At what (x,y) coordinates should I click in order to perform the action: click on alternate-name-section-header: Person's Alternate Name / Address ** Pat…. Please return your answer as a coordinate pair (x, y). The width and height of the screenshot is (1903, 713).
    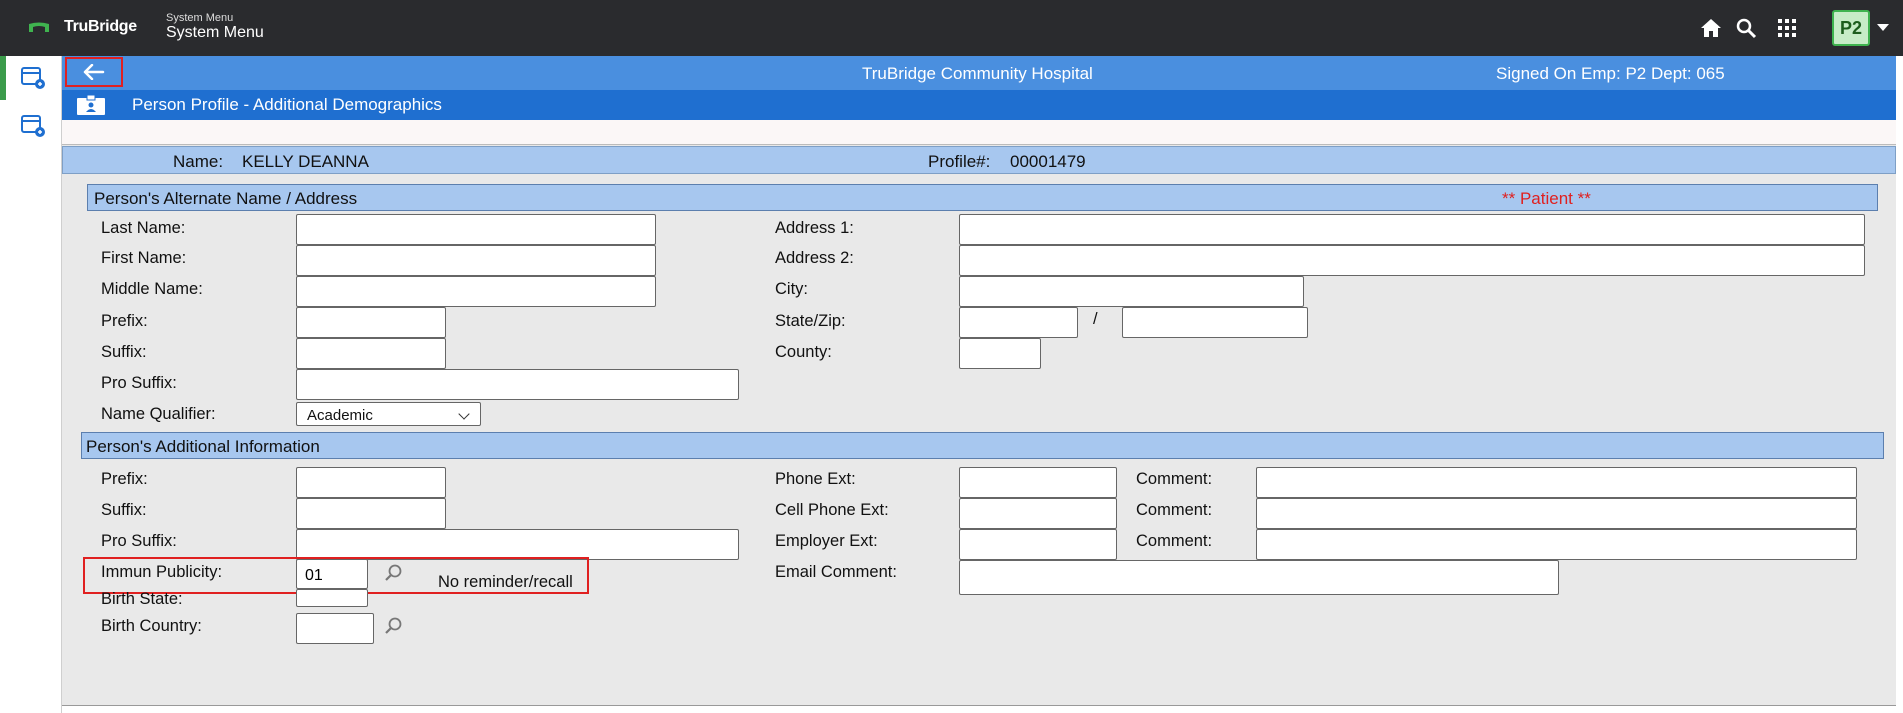
    Looking at the image, I should click on (982, 197).